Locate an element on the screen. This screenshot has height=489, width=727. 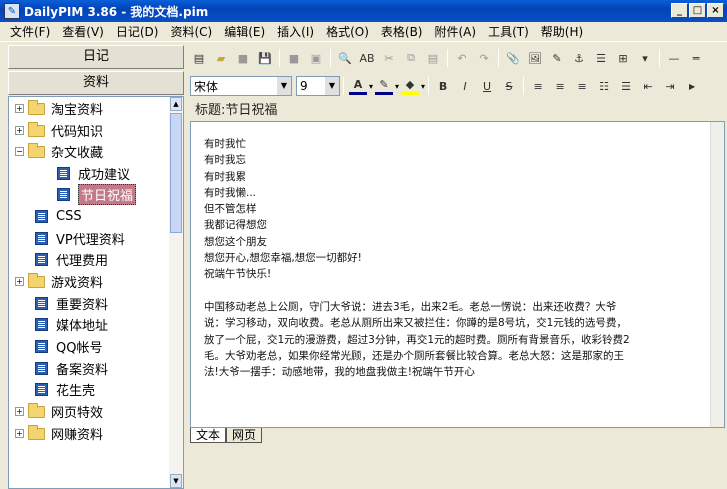
save-icon: 💾 is located at coordinates (265, 58).